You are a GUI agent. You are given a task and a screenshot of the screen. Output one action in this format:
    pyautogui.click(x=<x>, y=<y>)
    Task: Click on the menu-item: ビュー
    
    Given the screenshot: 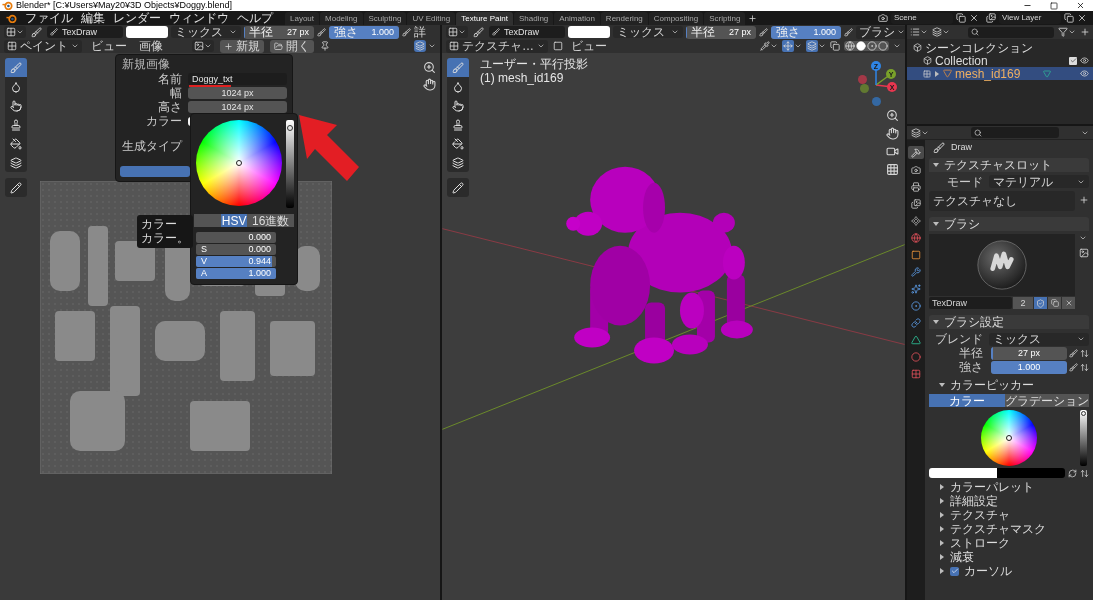 What is the action you would take?
    pyautogui.click(x=589, y=46)
    